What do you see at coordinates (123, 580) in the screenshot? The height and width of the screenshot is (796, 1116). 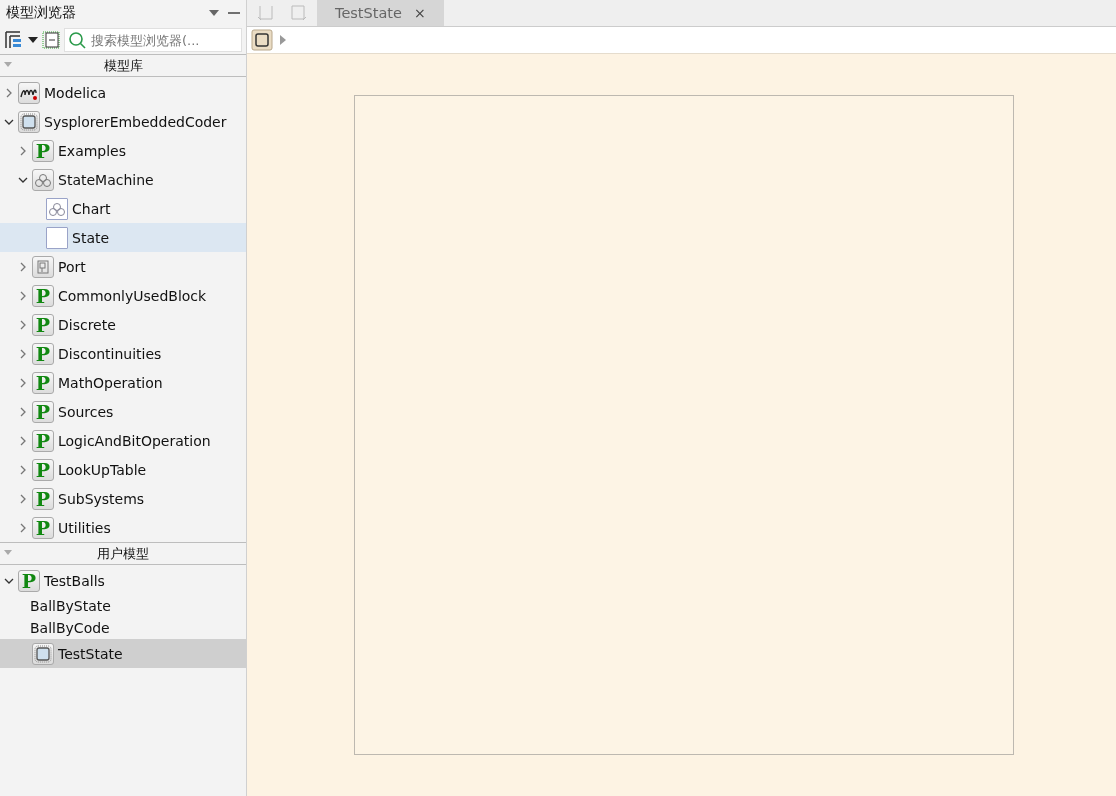 I see `tree-item: P TestBalls` at bounding box center [123, 580].